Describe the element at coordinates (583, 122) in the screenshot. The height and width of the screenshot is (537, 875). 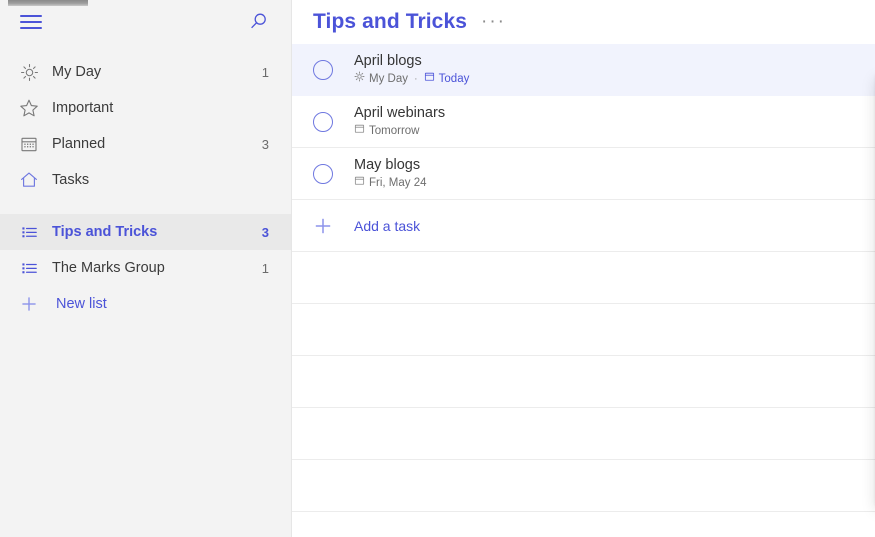
I see `task-row: April webinars Tomorrow` at that location.